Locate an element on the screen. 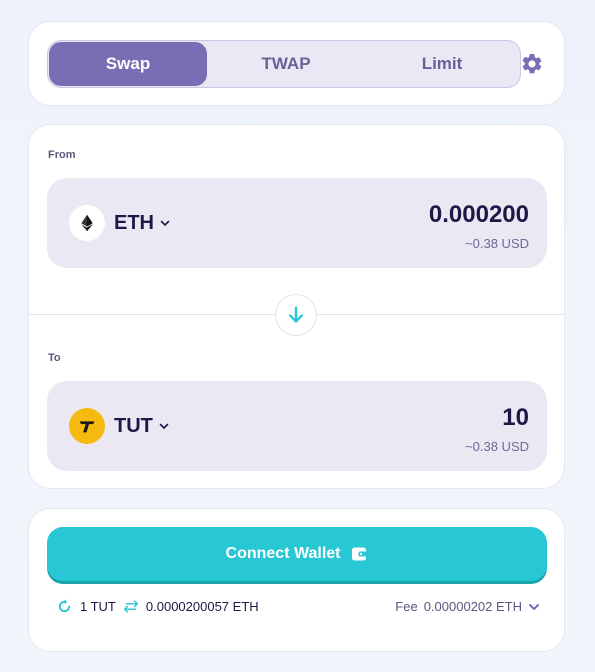  rate-from: 1 TUT is located at coordinates (98, 606).